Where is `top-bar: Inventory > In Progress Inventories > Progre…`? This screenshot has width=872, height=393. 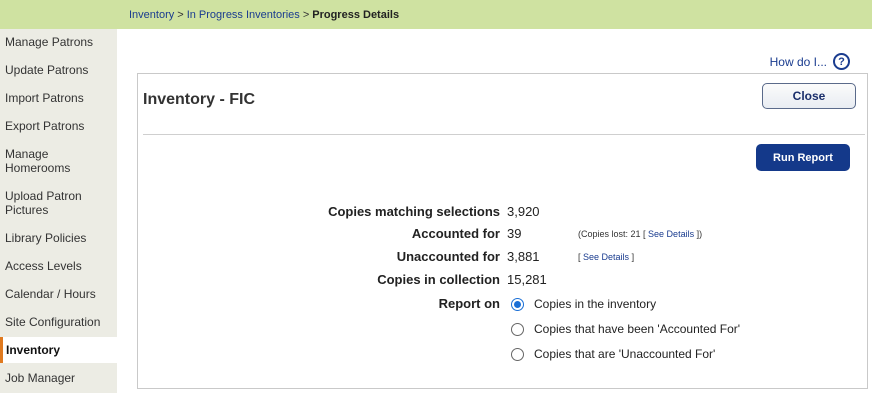
top-bar: Inventory > In Progress Inventories > Progre… is located at coordinates (436, 14).